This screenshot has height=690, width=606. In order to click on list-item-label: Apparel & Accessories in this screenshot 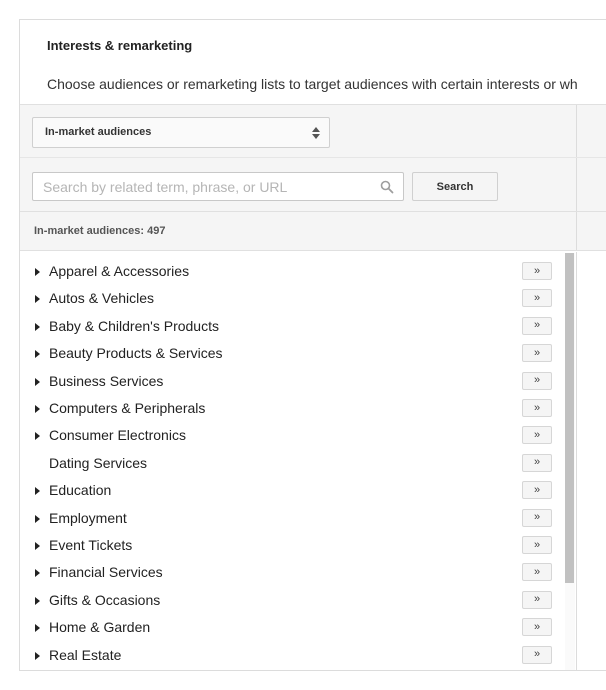, I will do `click(119, 271)`.